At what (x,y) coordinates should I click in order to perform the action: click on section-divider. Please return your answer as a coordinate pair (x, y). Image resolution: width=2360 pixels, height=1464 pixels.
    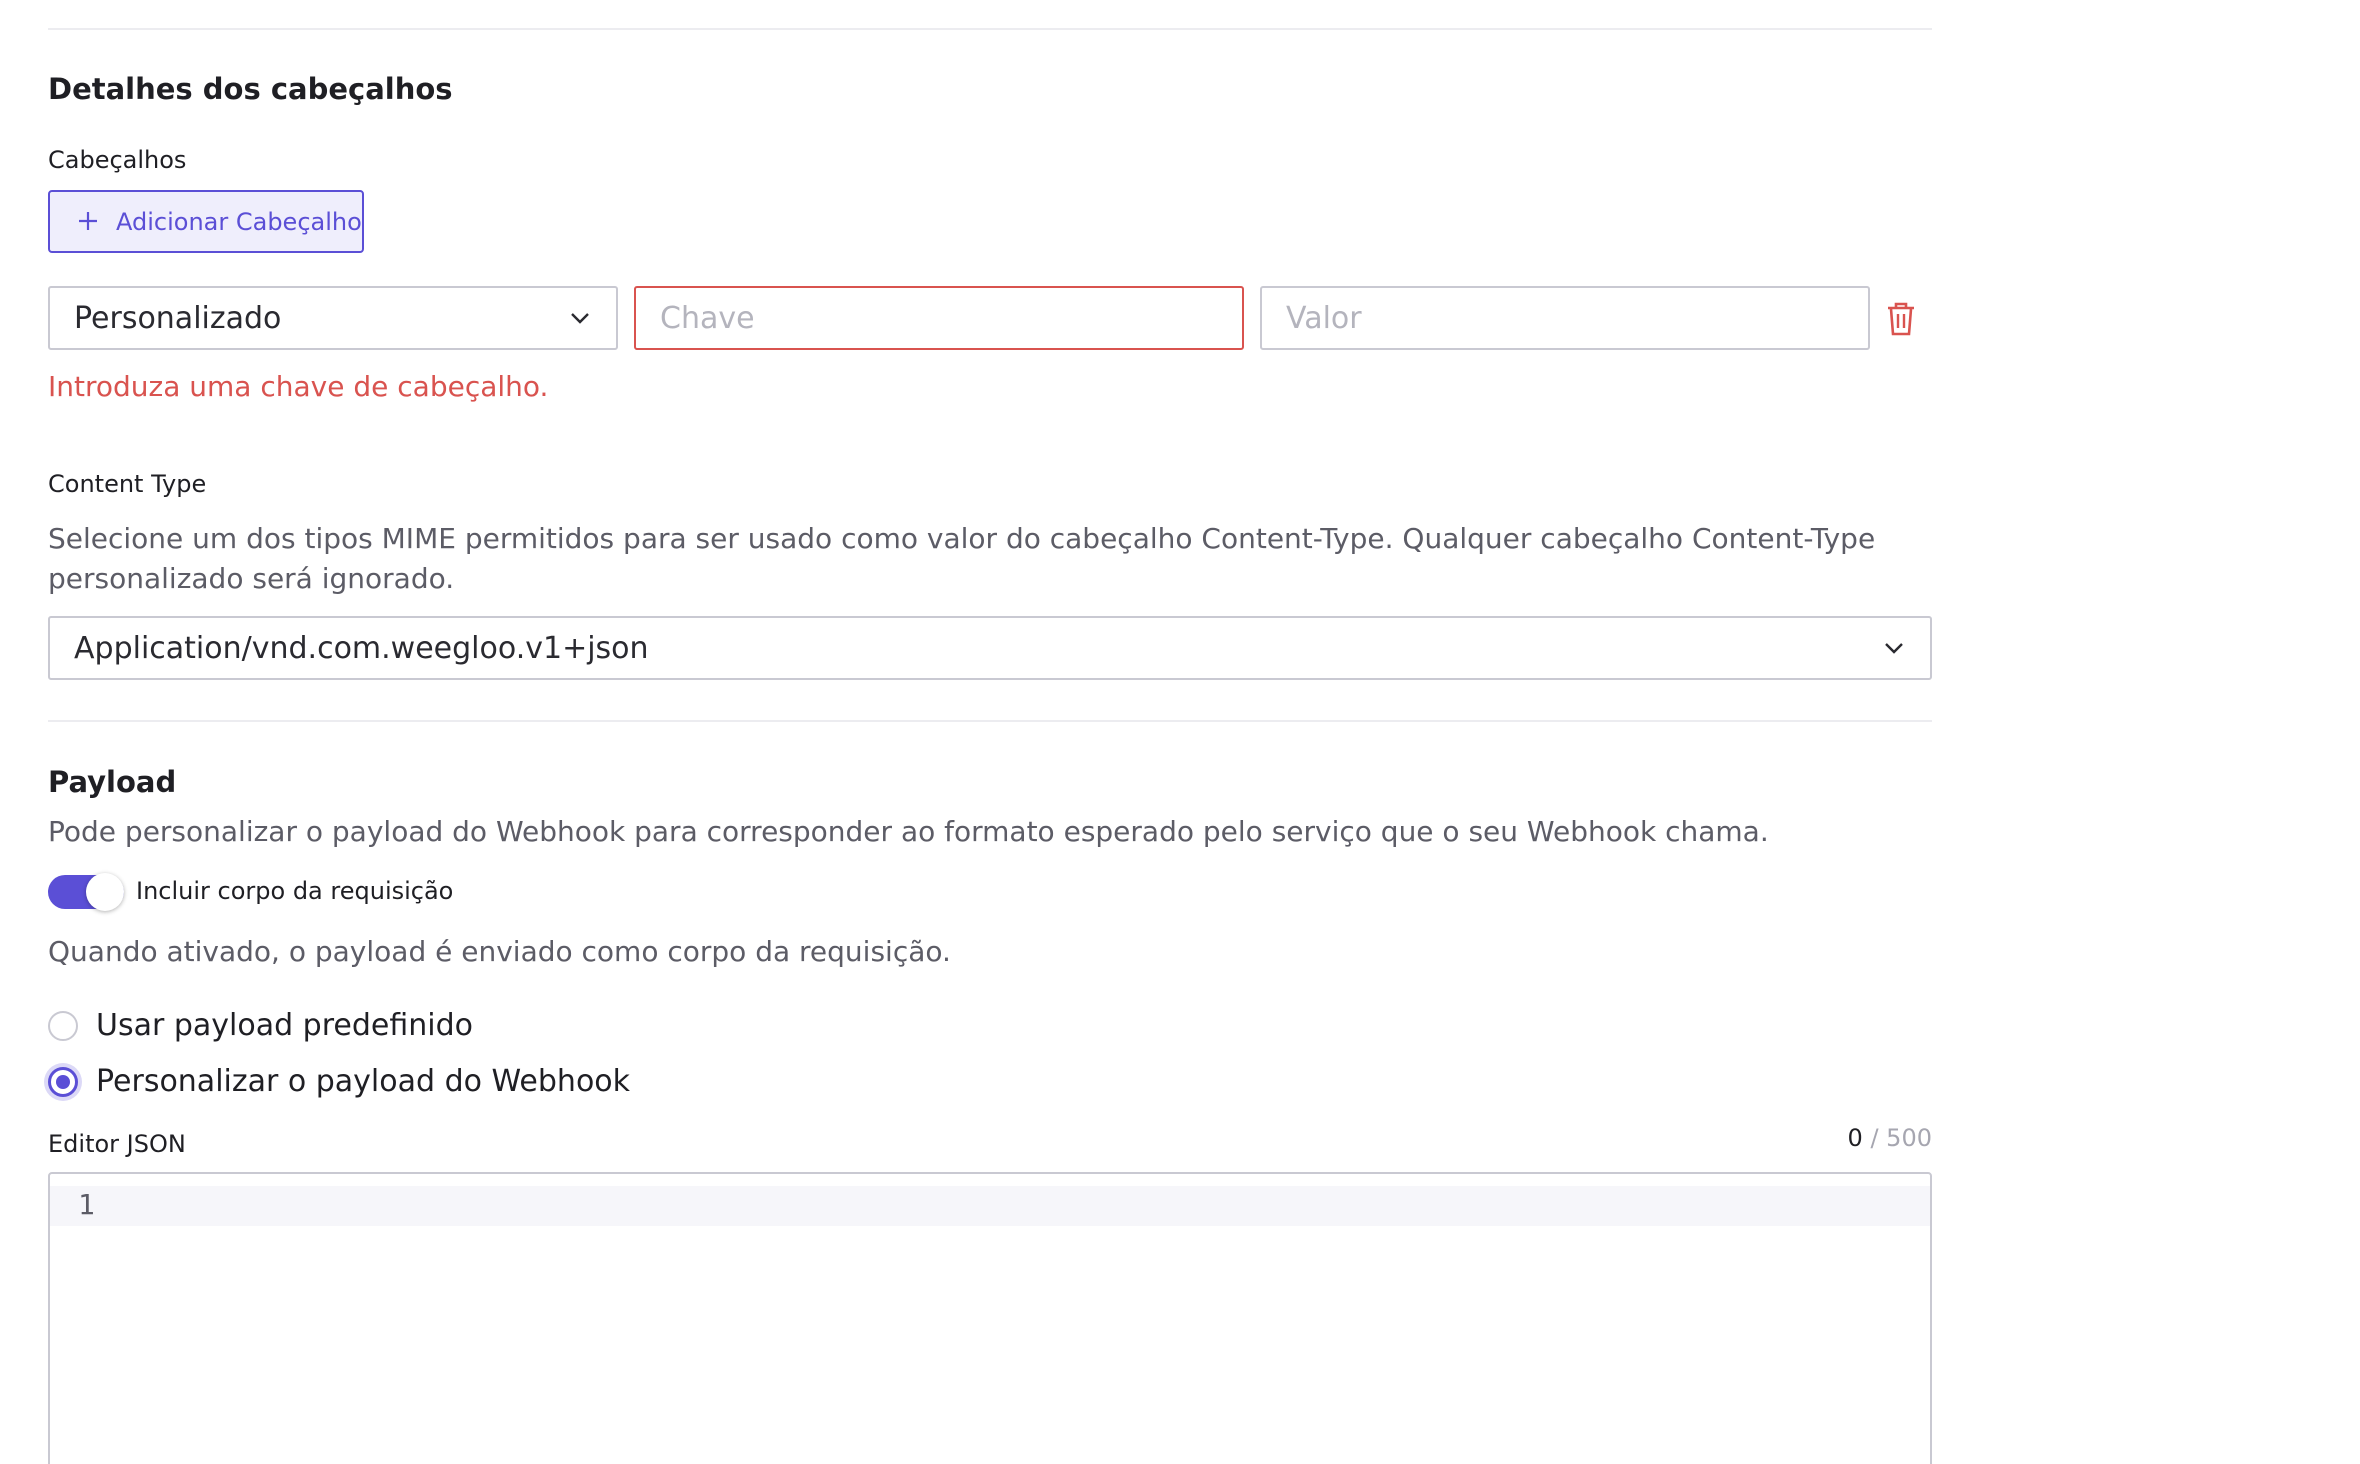
    Looking at the image, I should click on (990, 721).